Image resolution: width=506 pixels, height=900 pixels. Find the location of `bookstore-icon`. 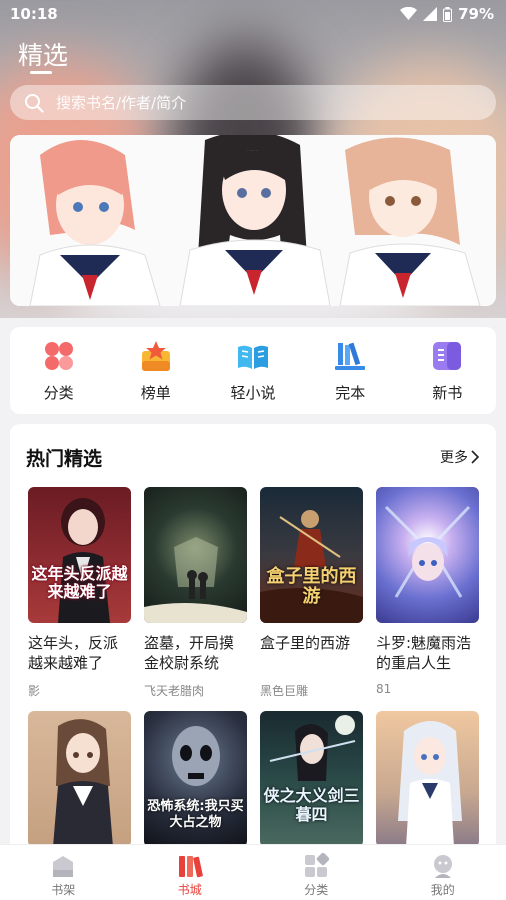

bookstore-icon is located at coordinates (190, 867).